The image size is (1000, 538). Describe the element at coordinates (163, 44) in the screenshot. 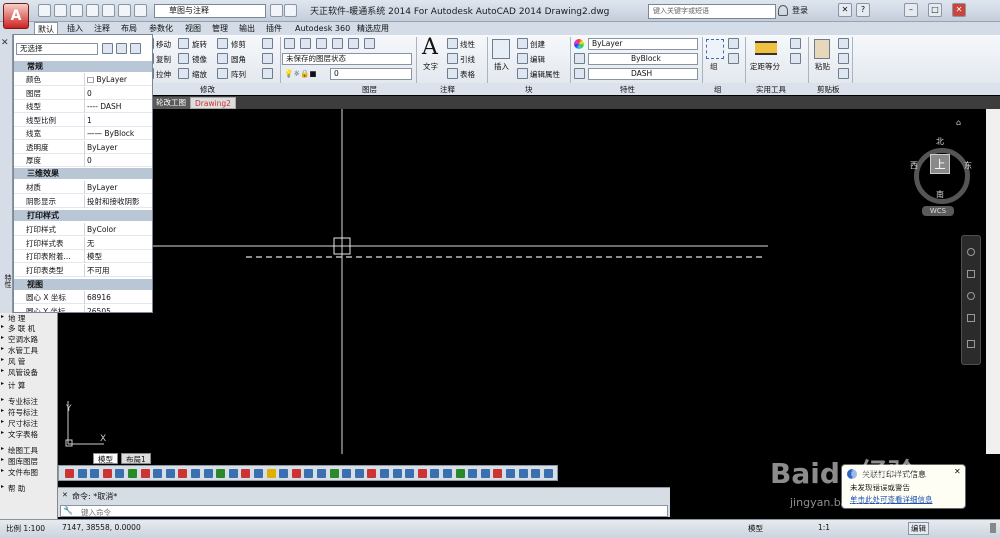

I see `move-button: 移动` at that location.